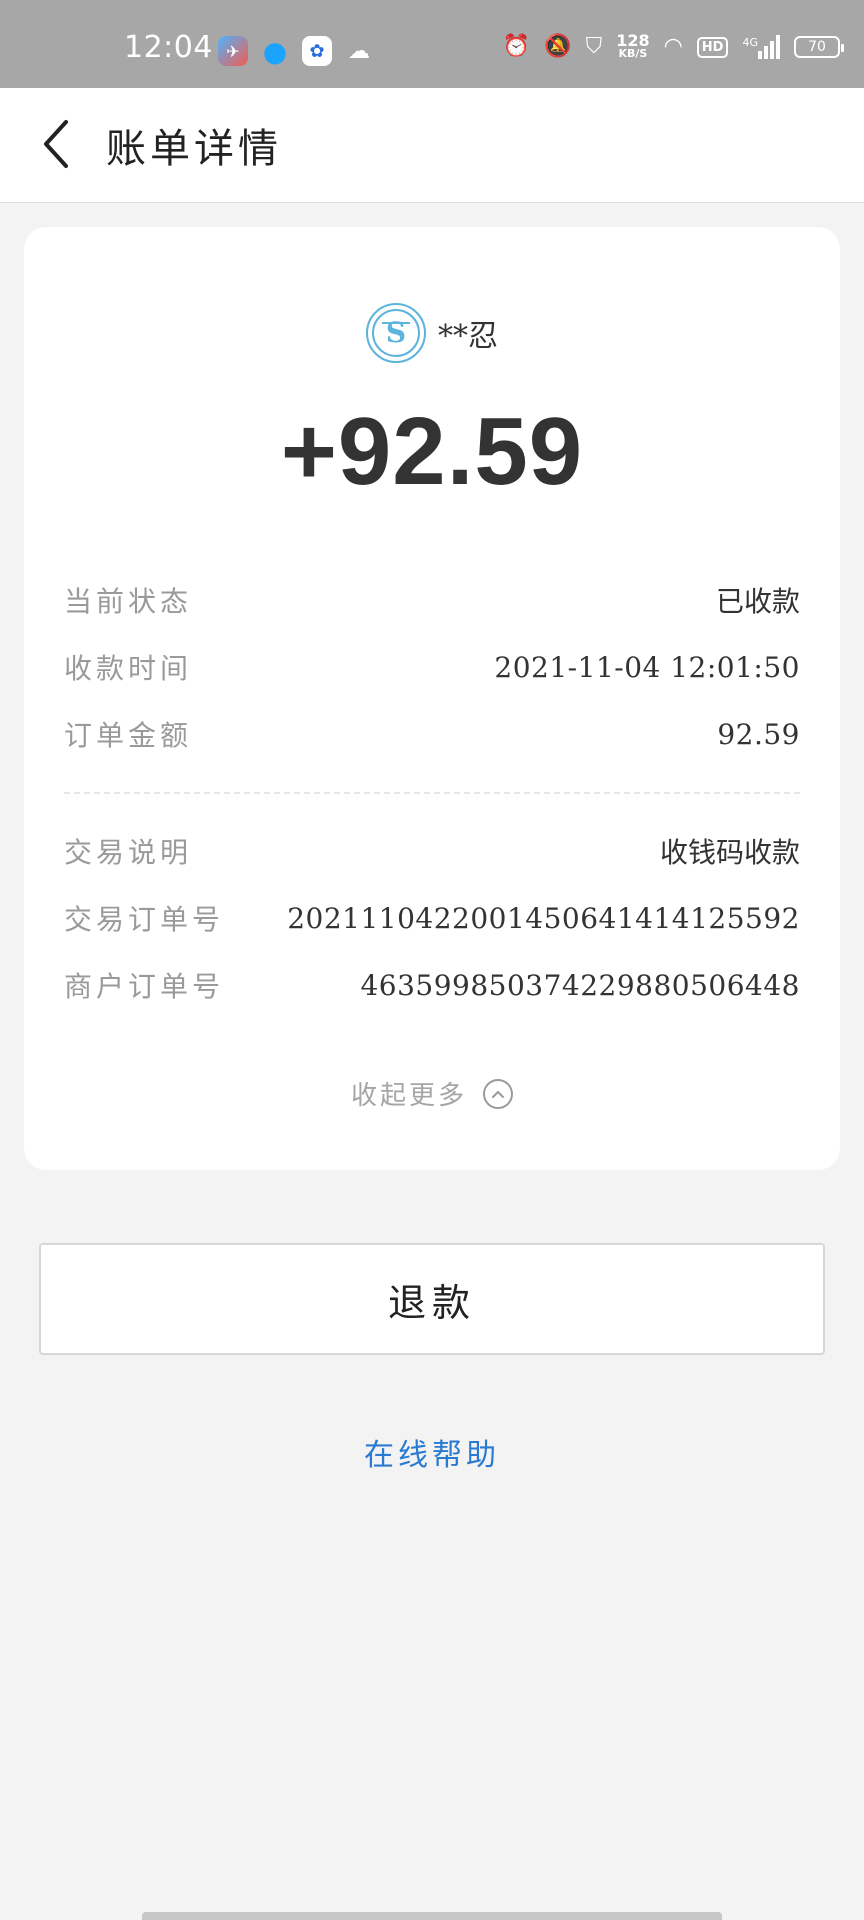 Image resolution: width=864 pixels, height=1920 pixels. What do you see at coordinates (432, 333) in the screenshot?
I see `merchant-info: S **忍` at bounding box center [432, 333].